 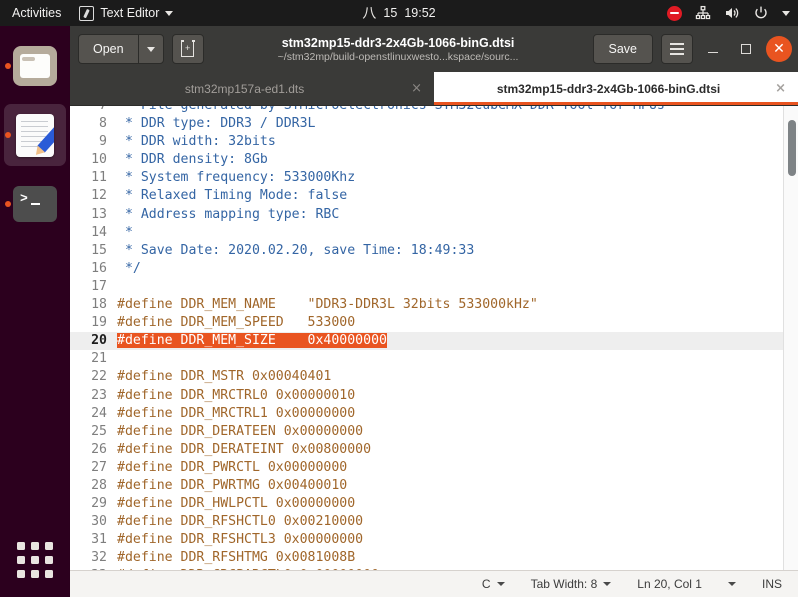 I want to click on code-span: * Relaxed Timing Mode: false, so click(x=232, y=196).